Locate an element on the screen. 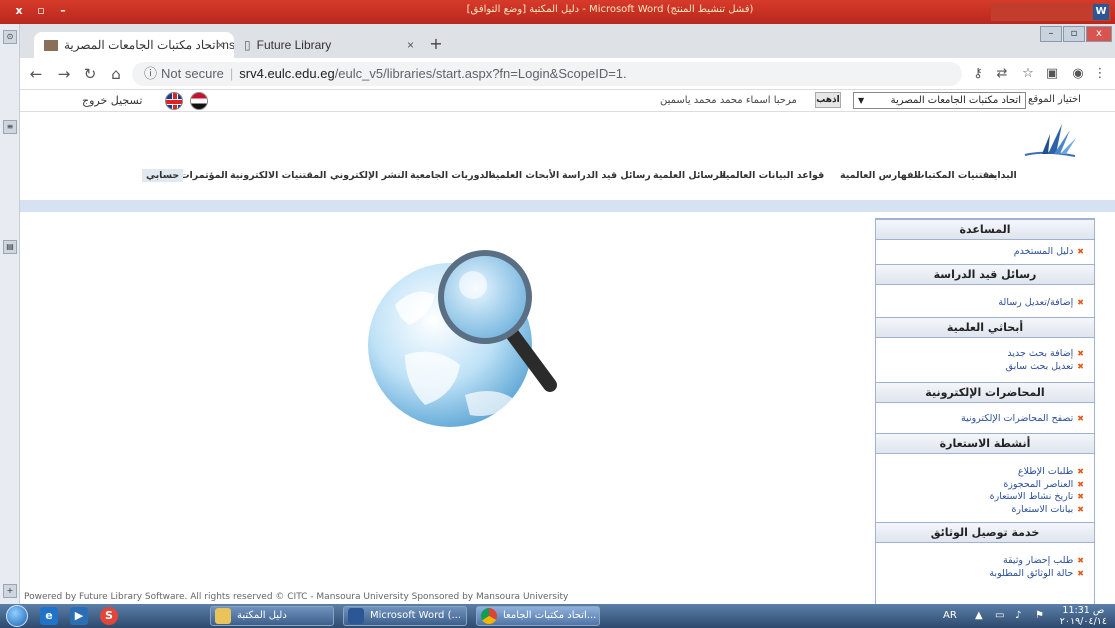 This screenshot has width=1115, height=628. arabic-flag-icon is located at coordinates (199, 101).